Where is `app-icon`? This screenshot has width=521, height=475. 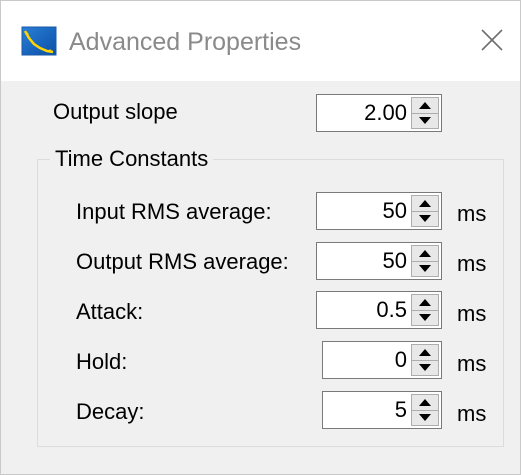 app-icon is located at coordinates (39, 41).